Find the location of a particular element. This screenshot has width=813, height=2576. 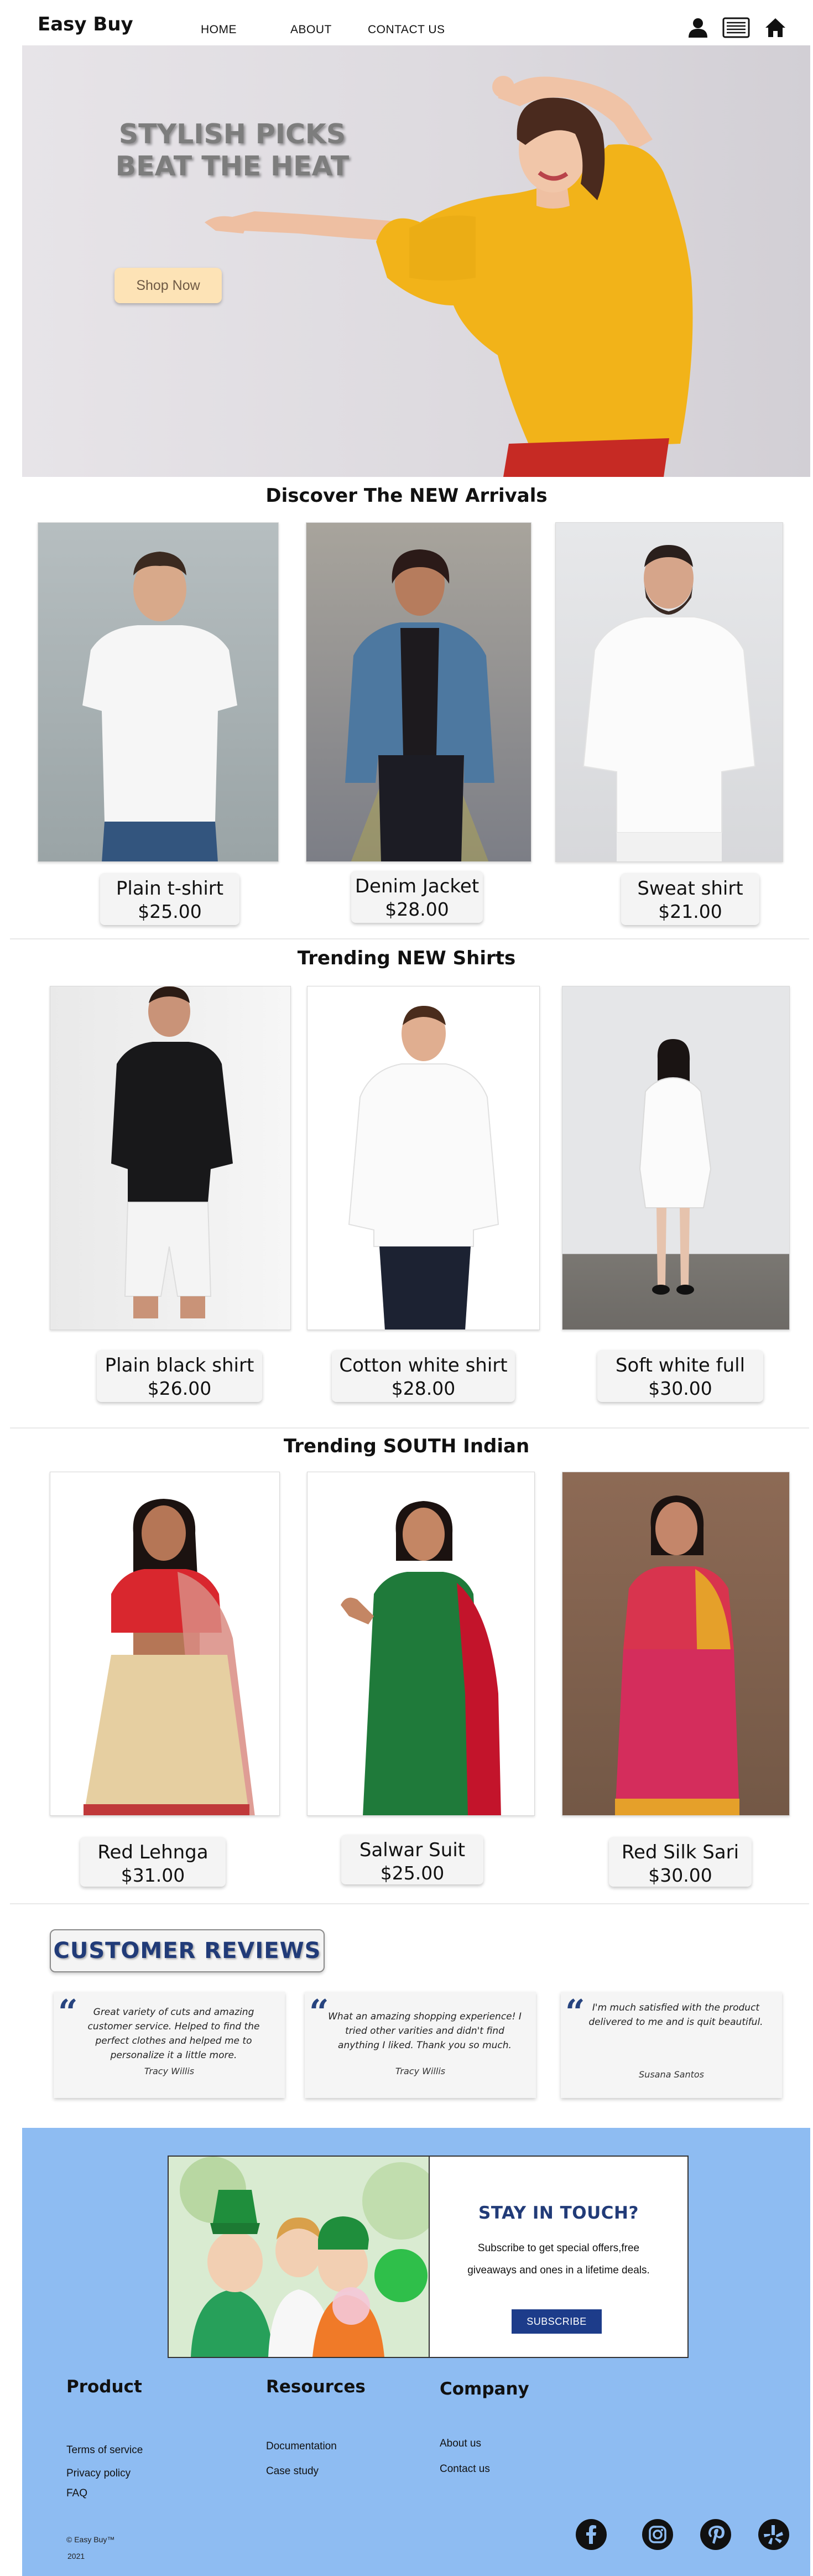

review-author: Susana Santos is located at coordinates (671, 2074).